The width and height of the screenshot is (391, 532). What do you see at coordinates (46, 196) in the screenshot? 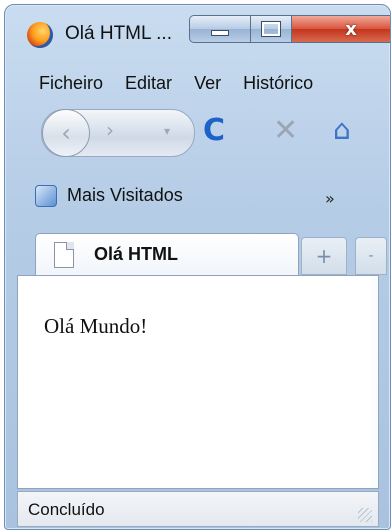
I see `most-visited-icon` at bounding box center [46, 196].